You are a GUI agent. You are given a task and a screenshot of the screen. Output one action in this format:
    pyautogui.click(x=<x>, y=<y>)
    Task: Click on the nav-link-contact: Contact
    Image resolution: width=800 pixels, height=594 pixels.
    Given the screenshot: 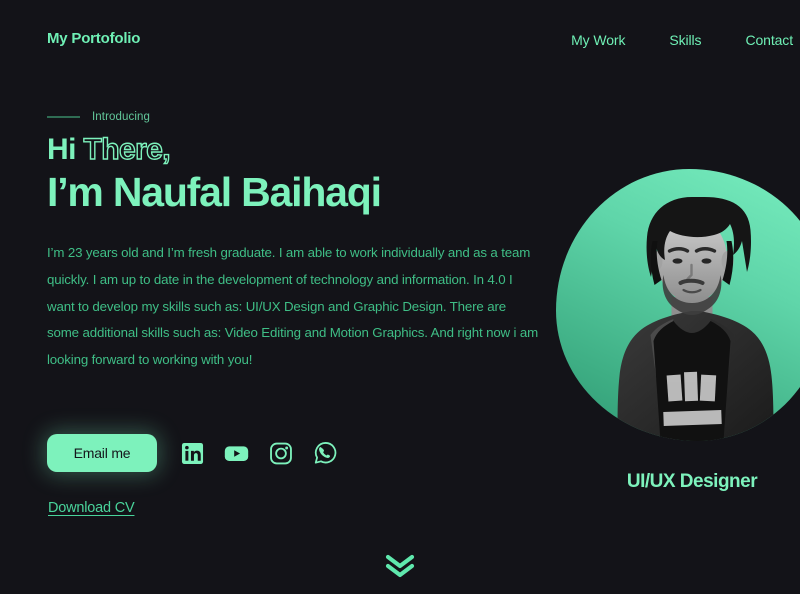 What is the action you would take?
    pyautogui.click(x=769, y=40)
    